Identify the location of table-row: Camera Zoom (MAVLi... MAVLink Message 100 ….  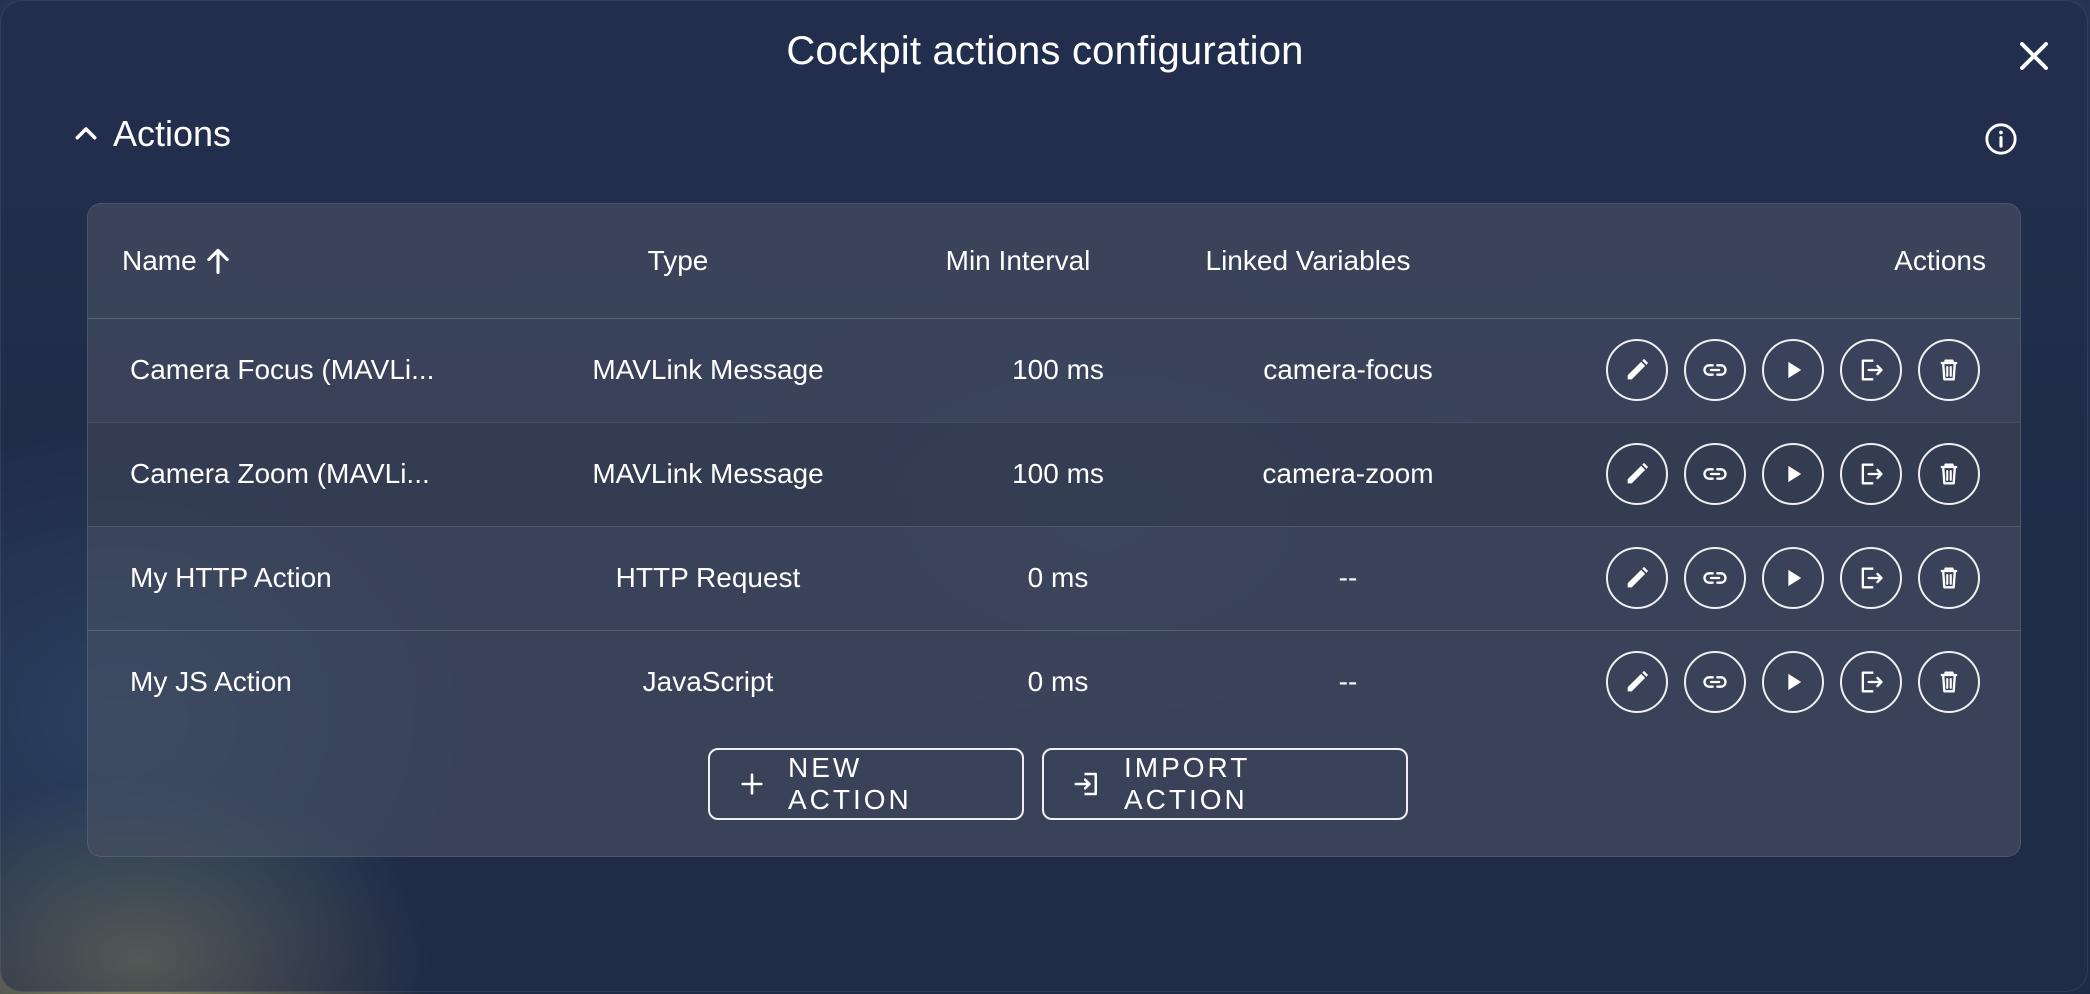
(1054, 474).